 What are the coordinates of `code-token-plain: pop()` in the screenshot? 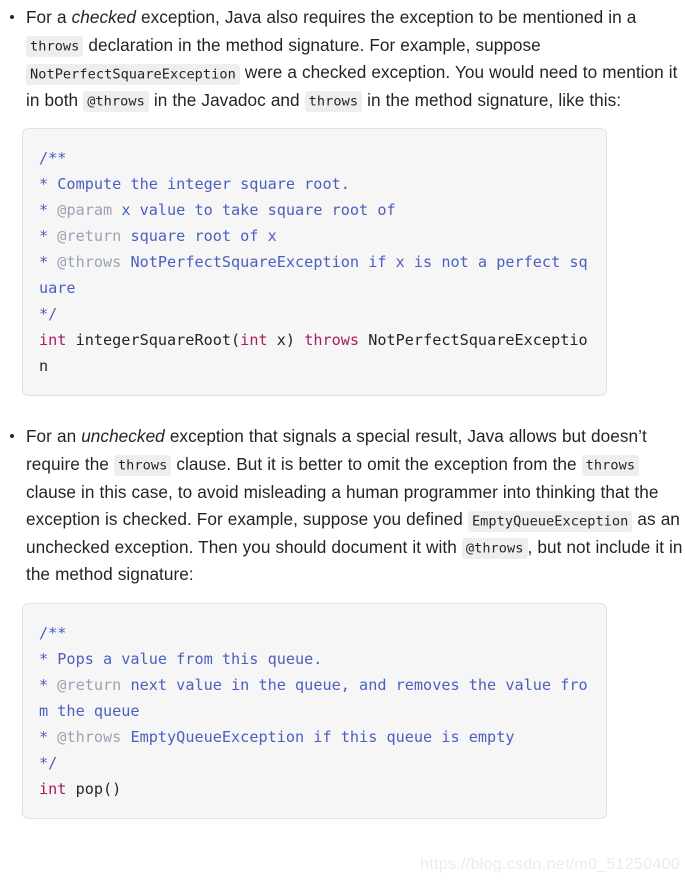 It's located at (94, 788).